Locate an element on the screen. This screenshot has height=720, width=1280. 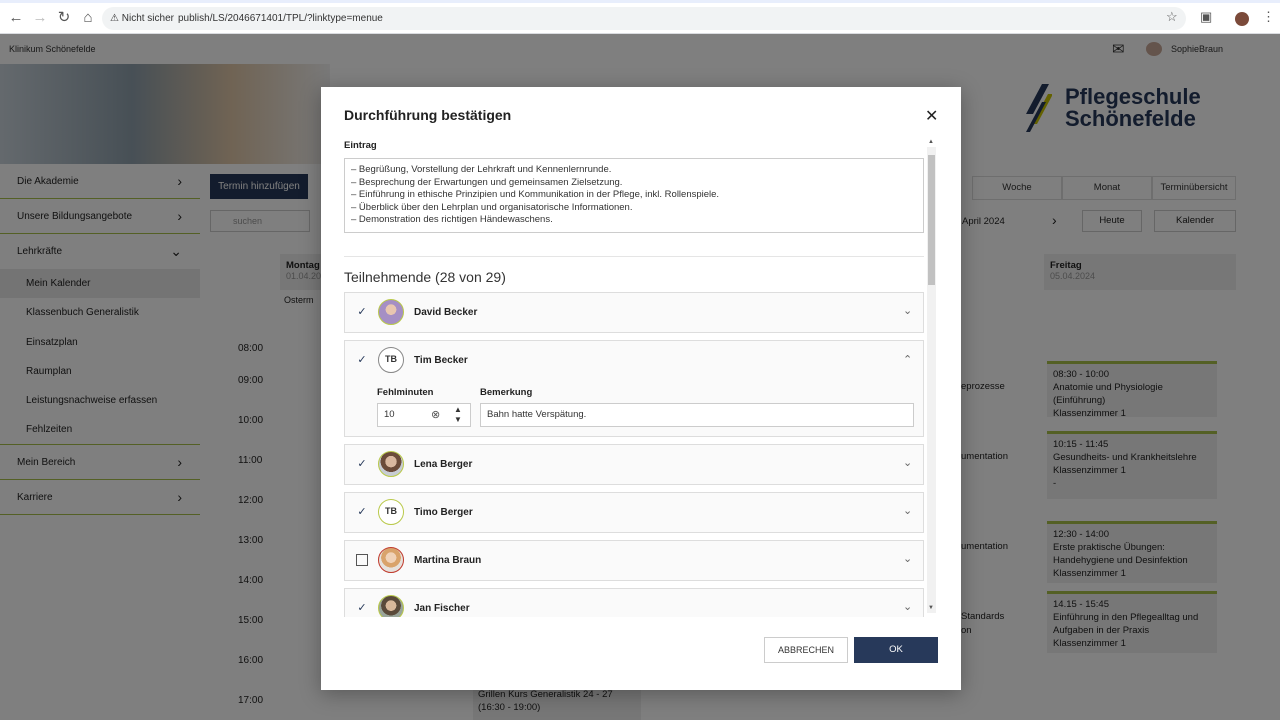
participant-row: Martina Braun ⌄ is located at coordinates (634, 560).